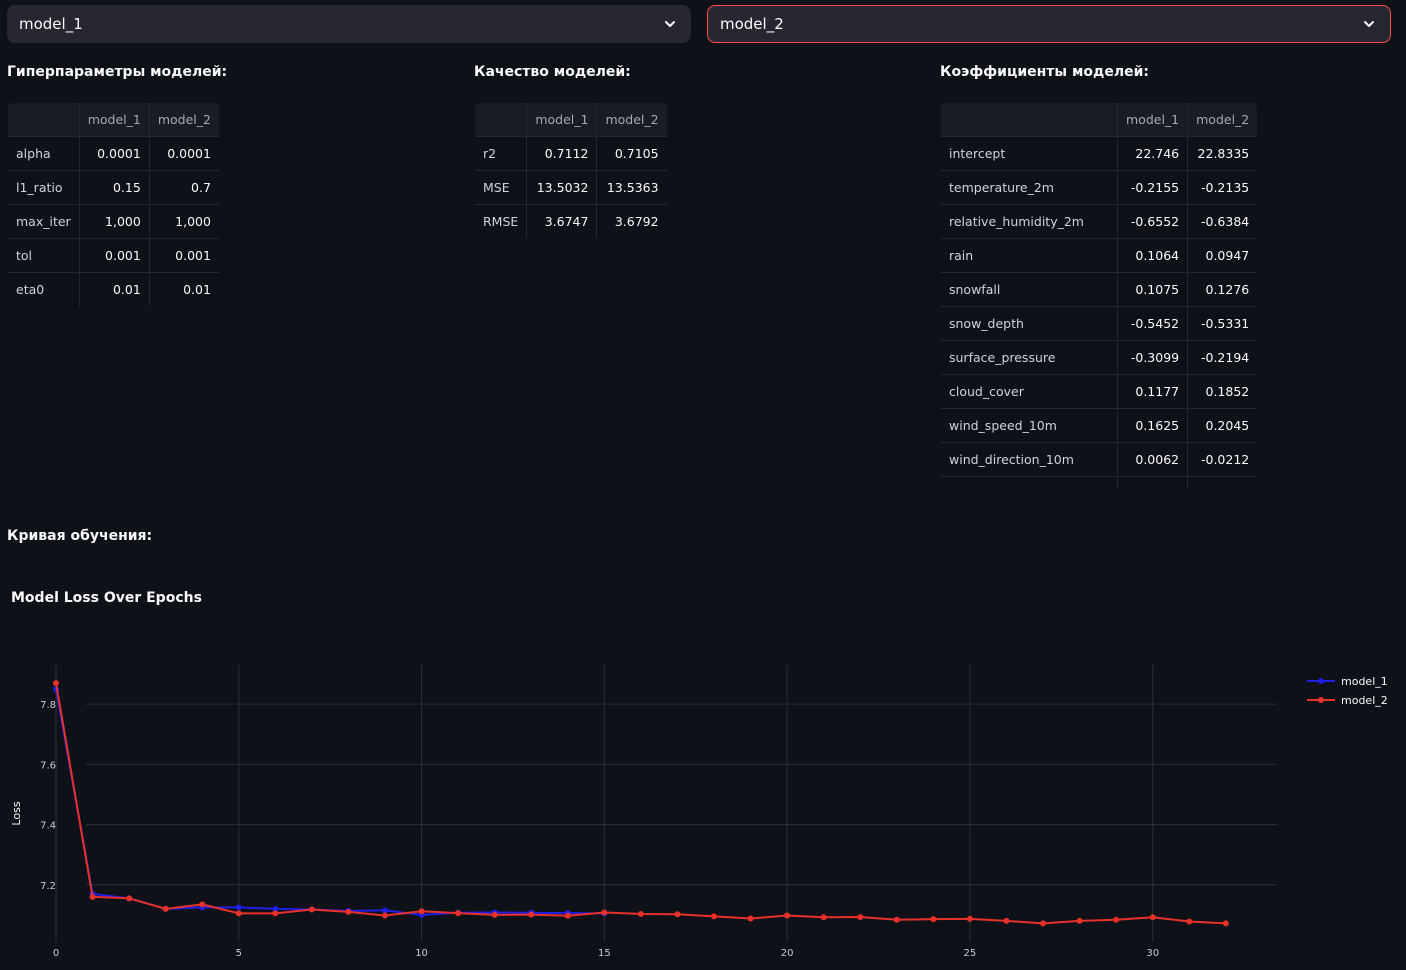 Image resolution: width=1406 pixels, height=970 pixels. I want to click on table-row: wind_direction_10m 0.0062 -0.0212, so click(1099, 459).